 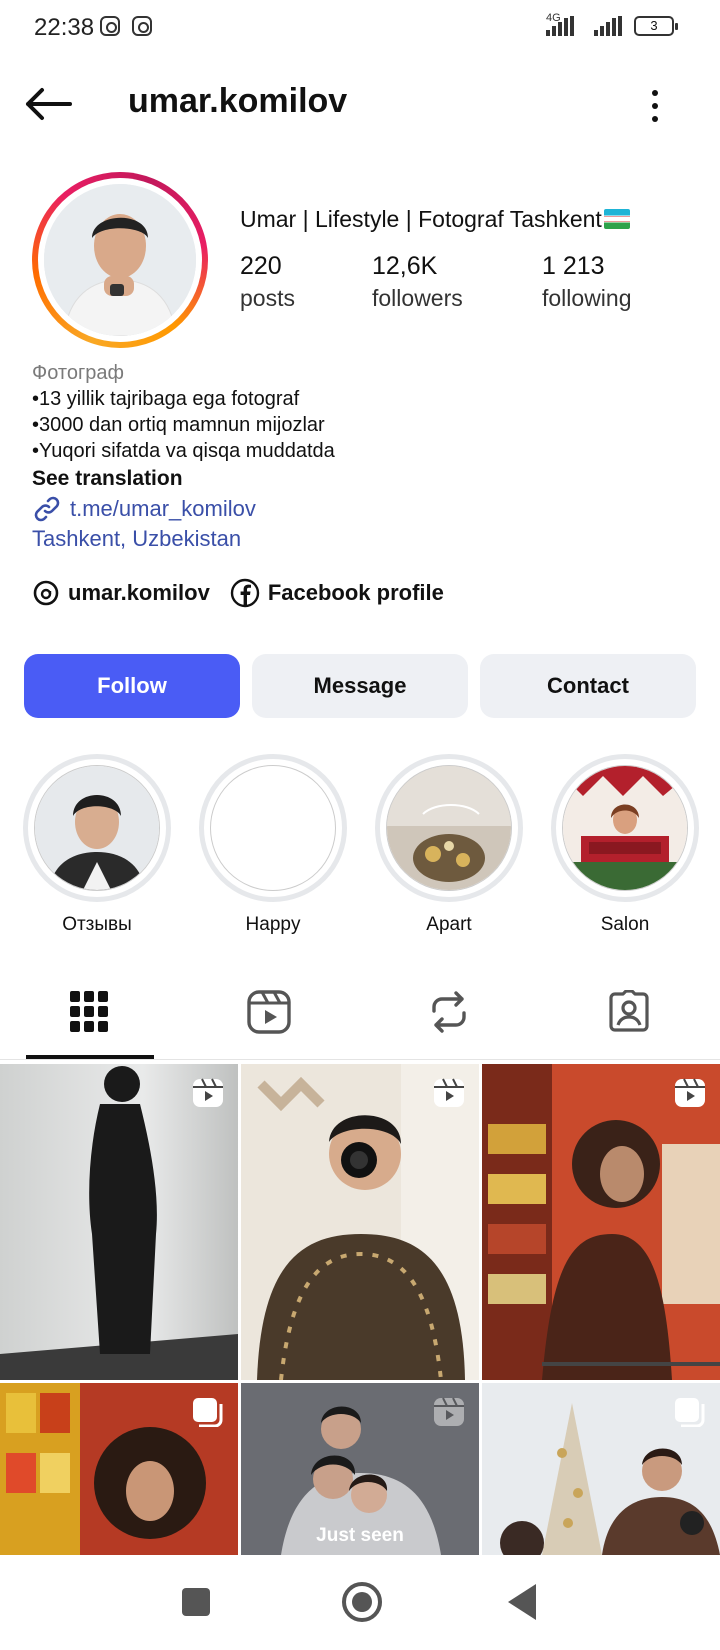 I want to click on grid-icon, so click(x=89, y=1011).